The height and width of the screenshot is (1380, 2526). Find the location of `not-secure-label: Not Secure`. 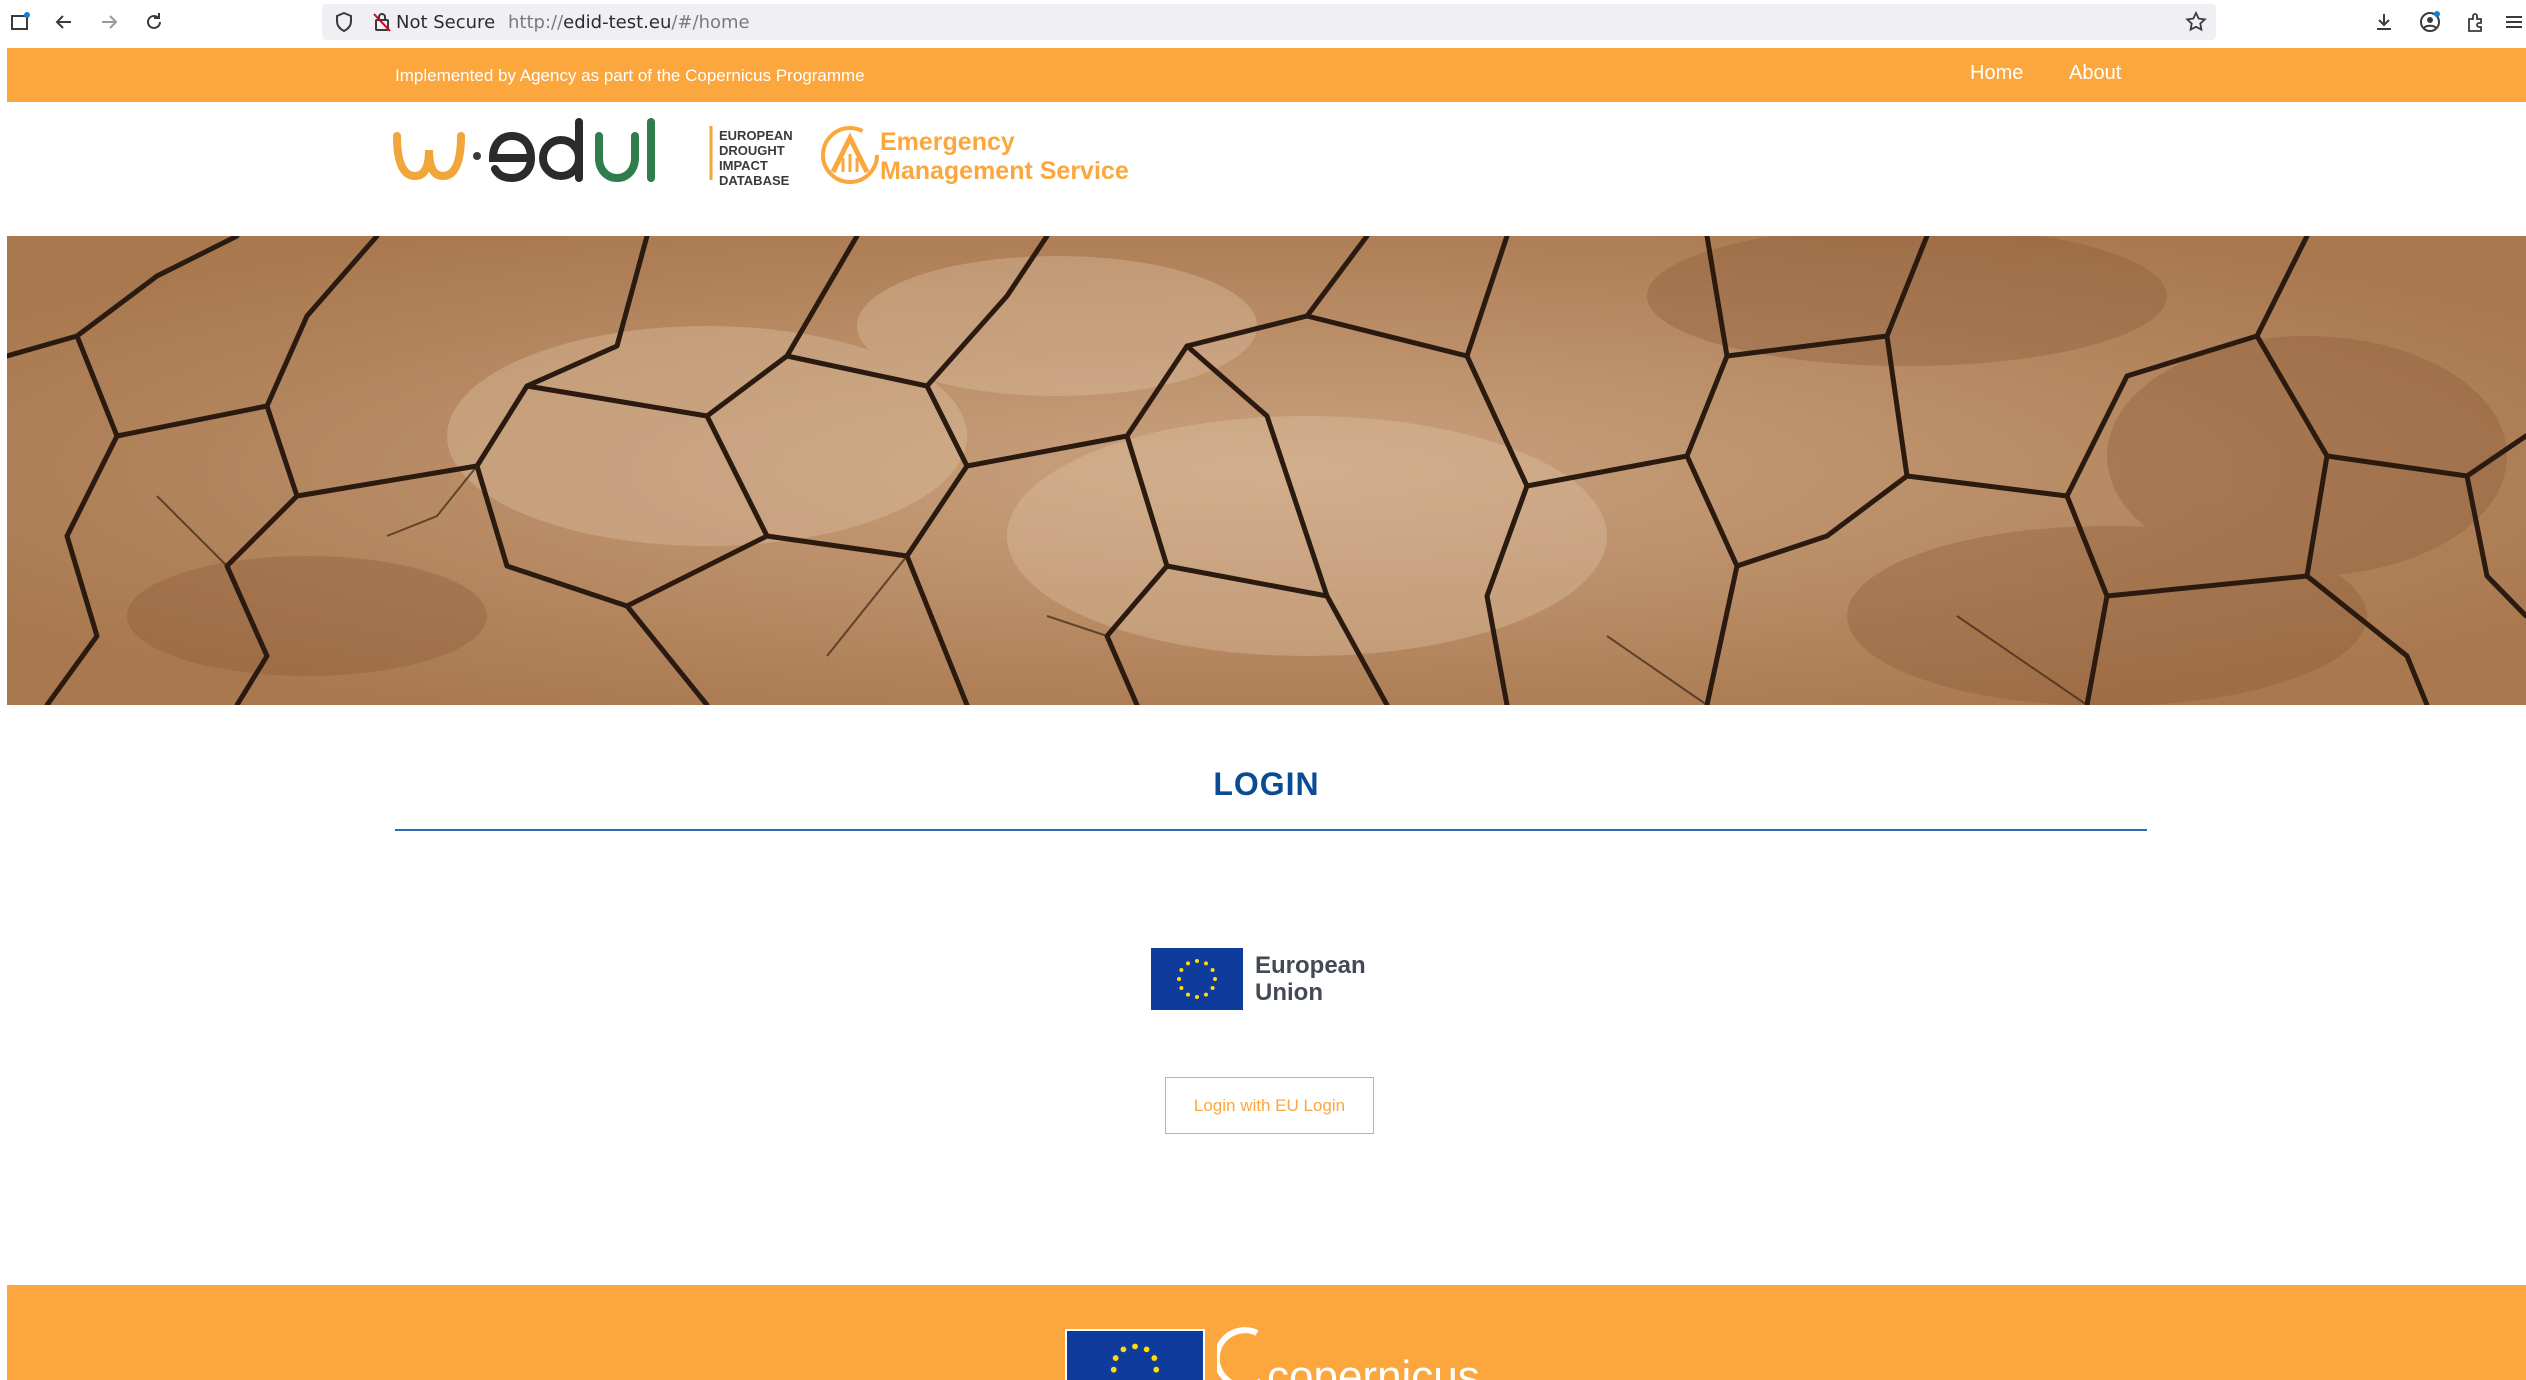

not-secure-label: Not Secure is located at coordinates (446, 22).